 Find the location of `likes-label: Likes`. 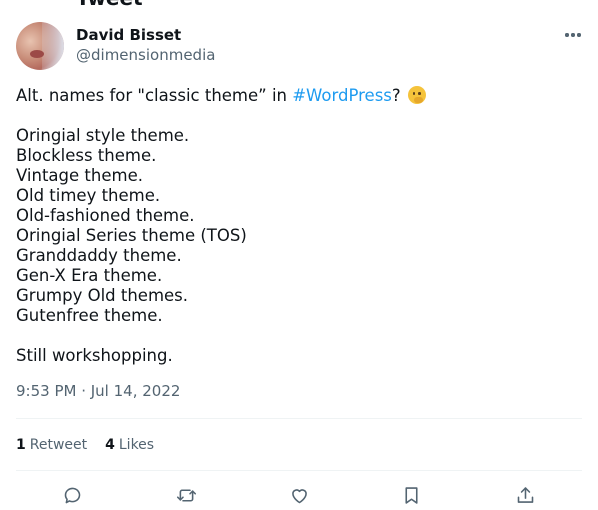

likes-label: Likes is located at coordinates (136, 445).